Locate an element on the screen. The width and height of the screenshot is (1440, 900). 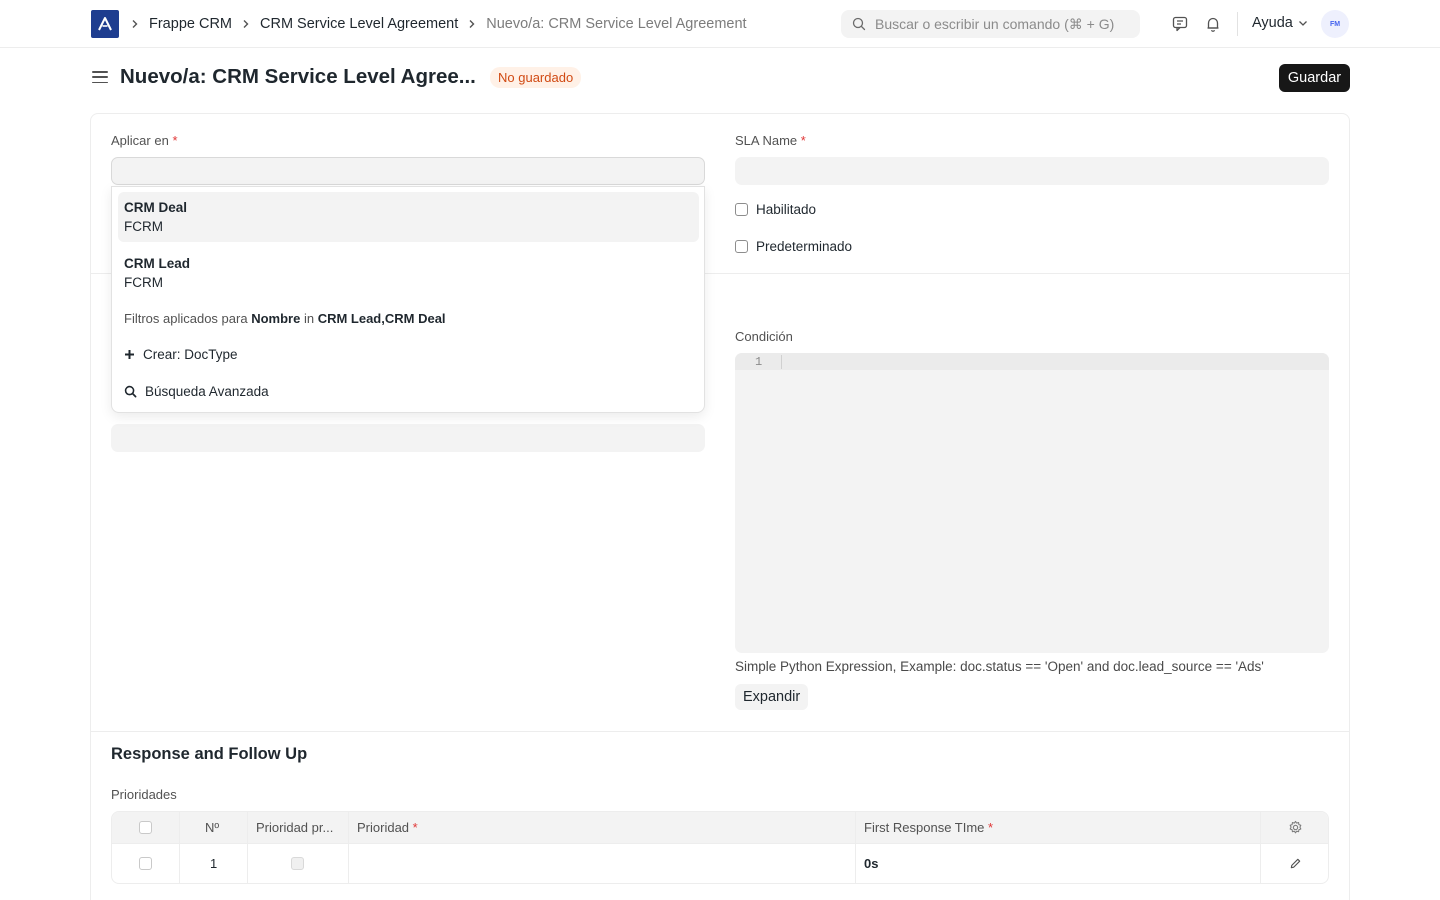
priorities-label: Prioridades is located at coordinates (144, 794).